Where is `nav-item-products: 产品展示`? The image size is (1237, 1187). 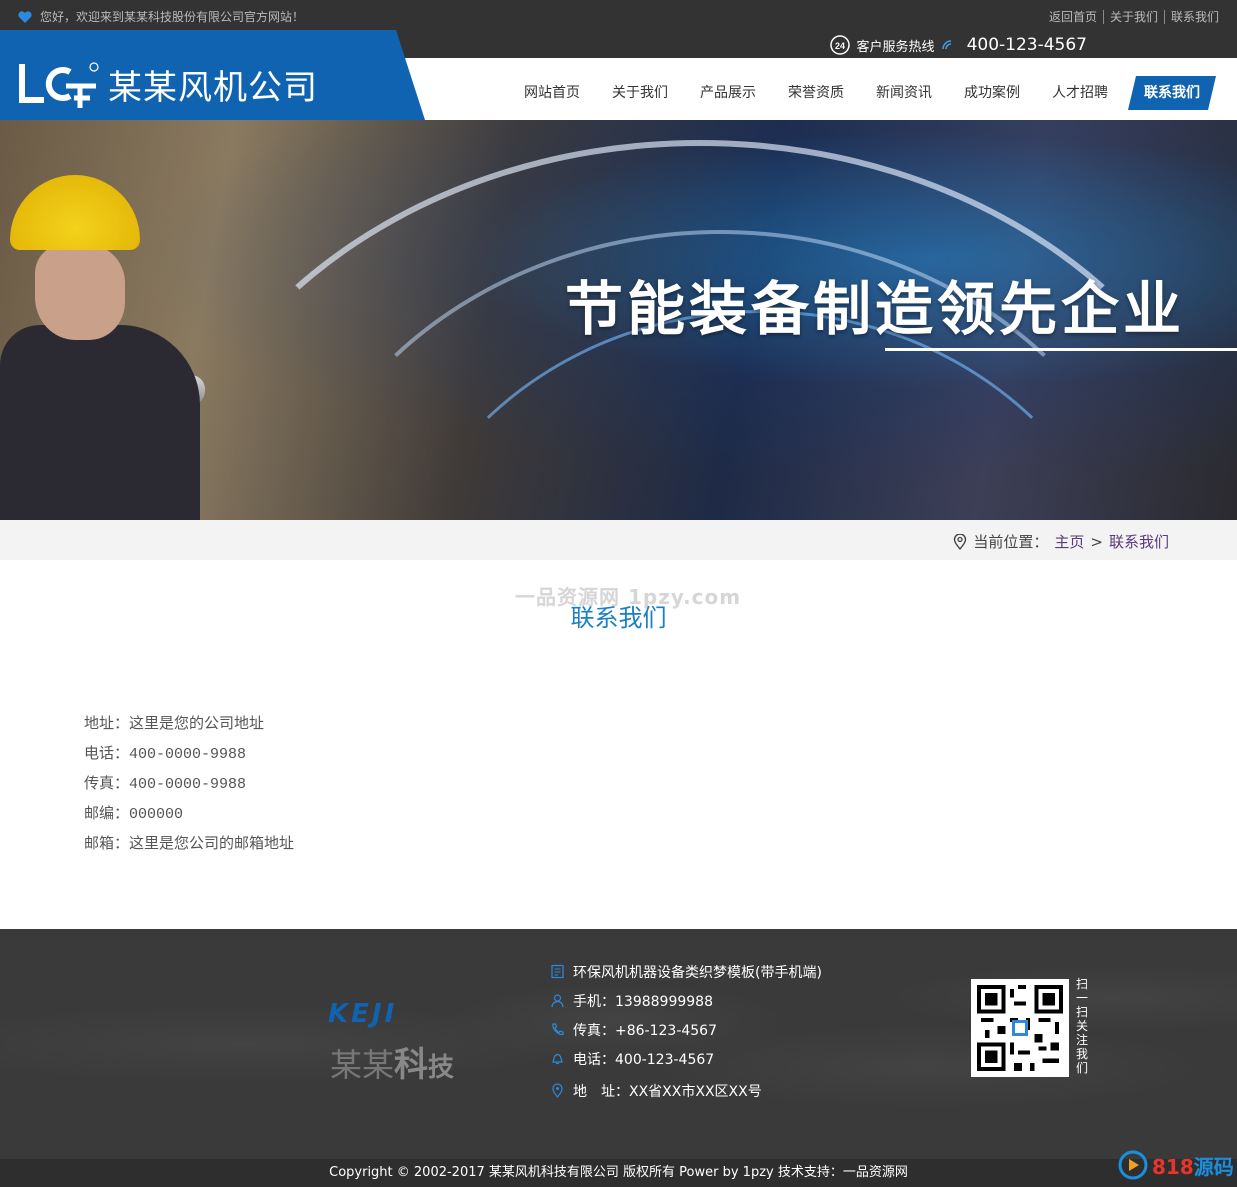 nav-item-products: 产品展示 is located at coordinates (728, 93).